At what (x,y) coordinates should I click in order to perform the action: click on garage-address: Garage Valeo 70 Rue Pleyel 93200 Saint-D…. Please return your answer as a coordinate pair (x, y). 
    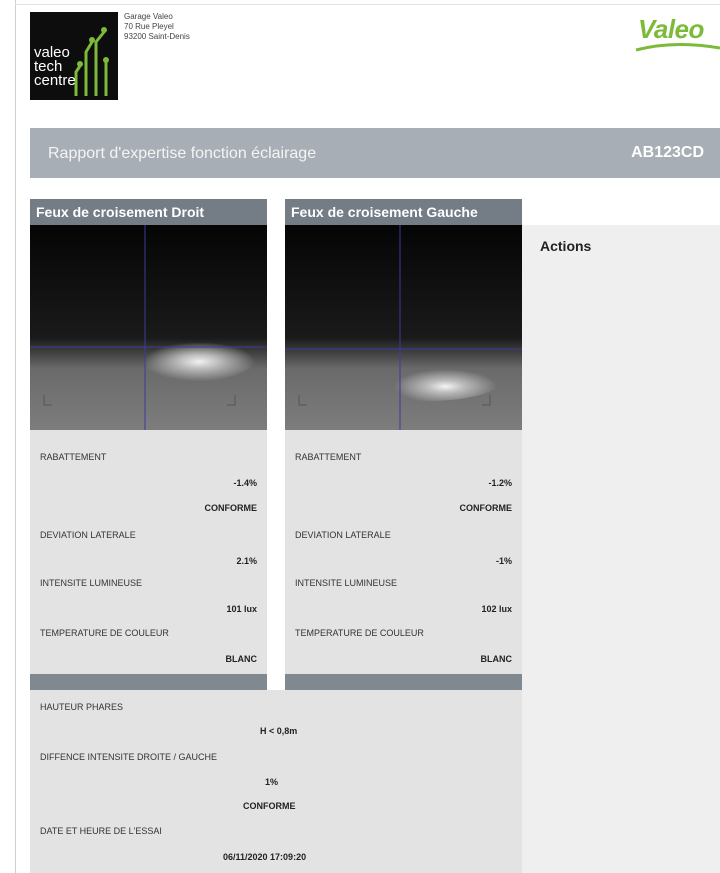
    Looking at the image, I should click on (157, 27).